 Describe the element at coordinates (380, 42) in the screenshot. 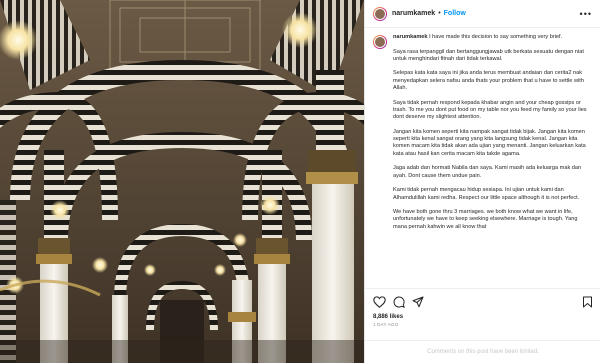

I see `caption-avatar` at that location.